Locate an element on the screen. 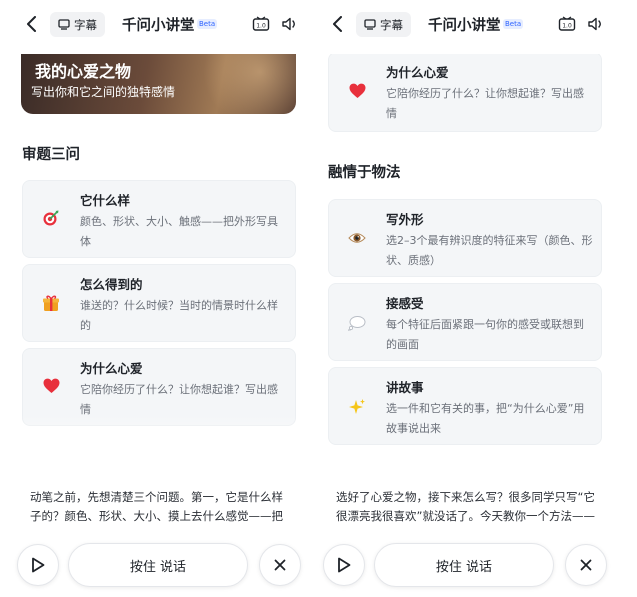 The height and width of the screenshot is (597, 637). hero-subtitle: 写出你和它之间的独特感情 is located at coordinates (103, 92).